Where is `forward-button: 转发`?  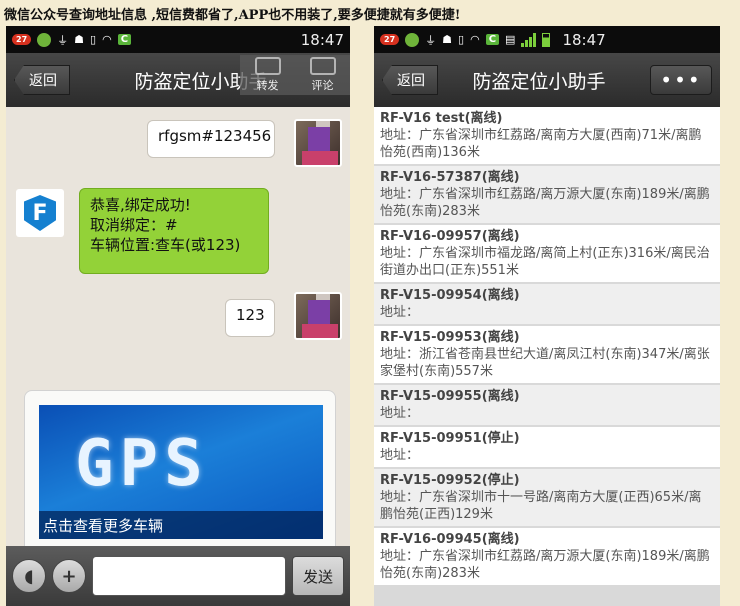 forward-button: 转发 is located at coordinates (267, 75).